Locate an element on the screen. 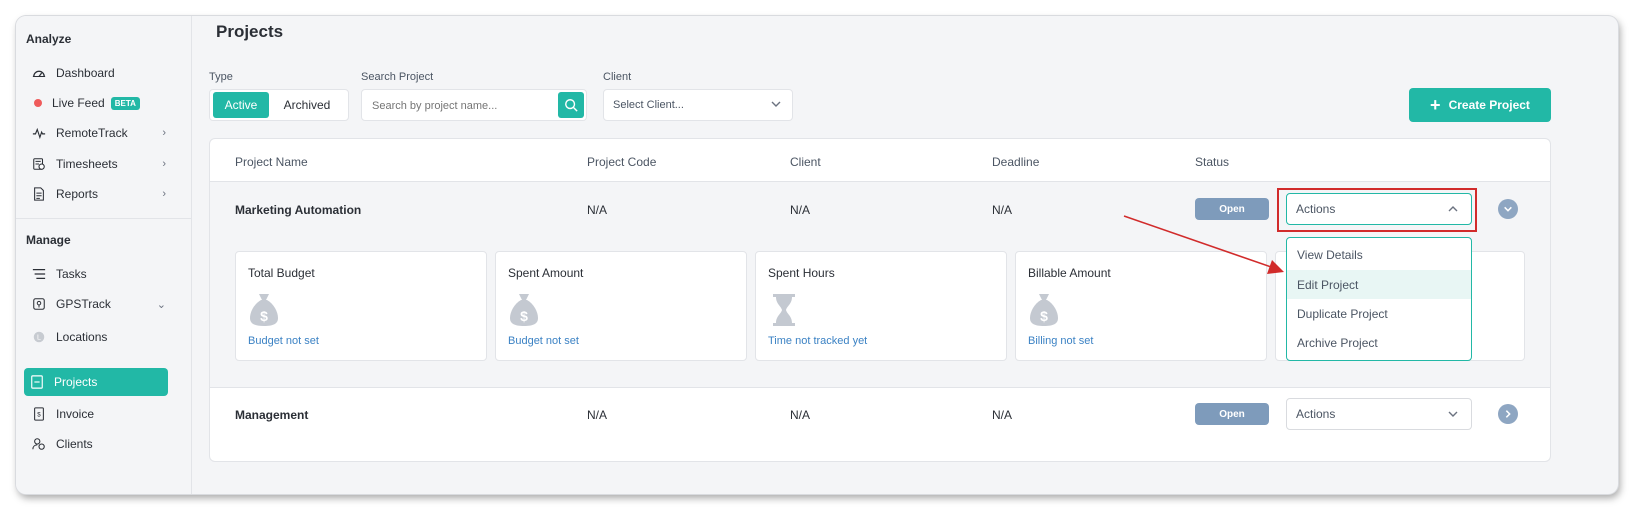  sidebar-divider is located at coordinates (104, 218).